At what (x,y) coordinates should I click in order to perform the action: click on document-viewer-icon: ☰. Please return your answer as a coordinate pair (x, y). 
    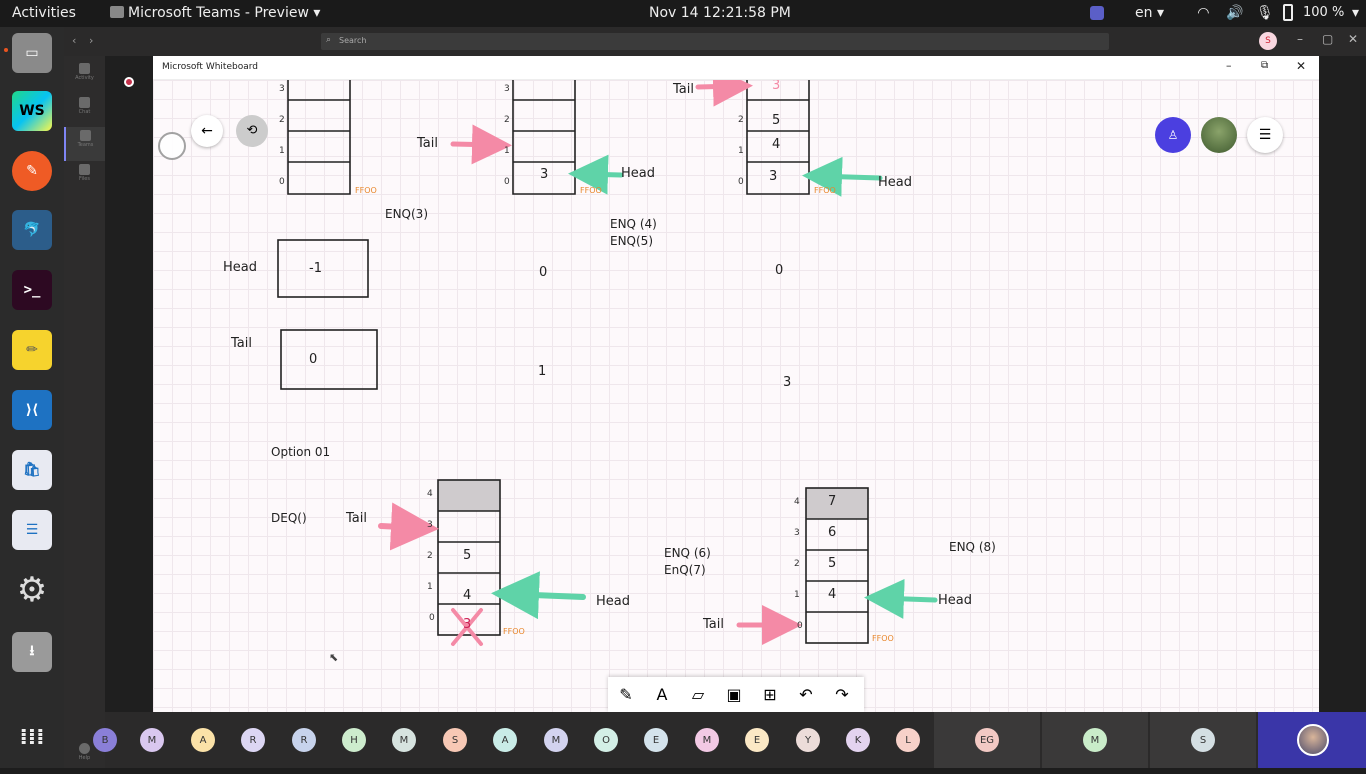
    Looking at the image, I should click on (32, 530).